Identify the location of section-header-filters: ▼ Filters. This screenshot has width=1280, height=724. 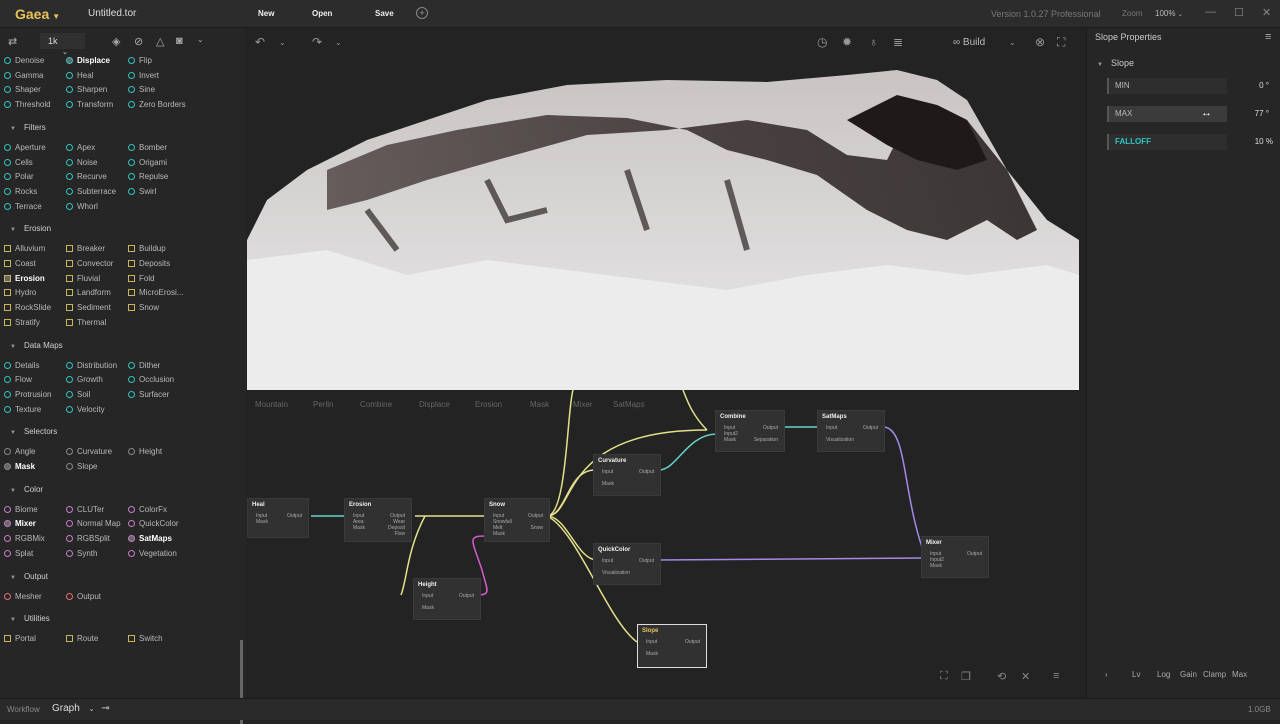
(28, 127).